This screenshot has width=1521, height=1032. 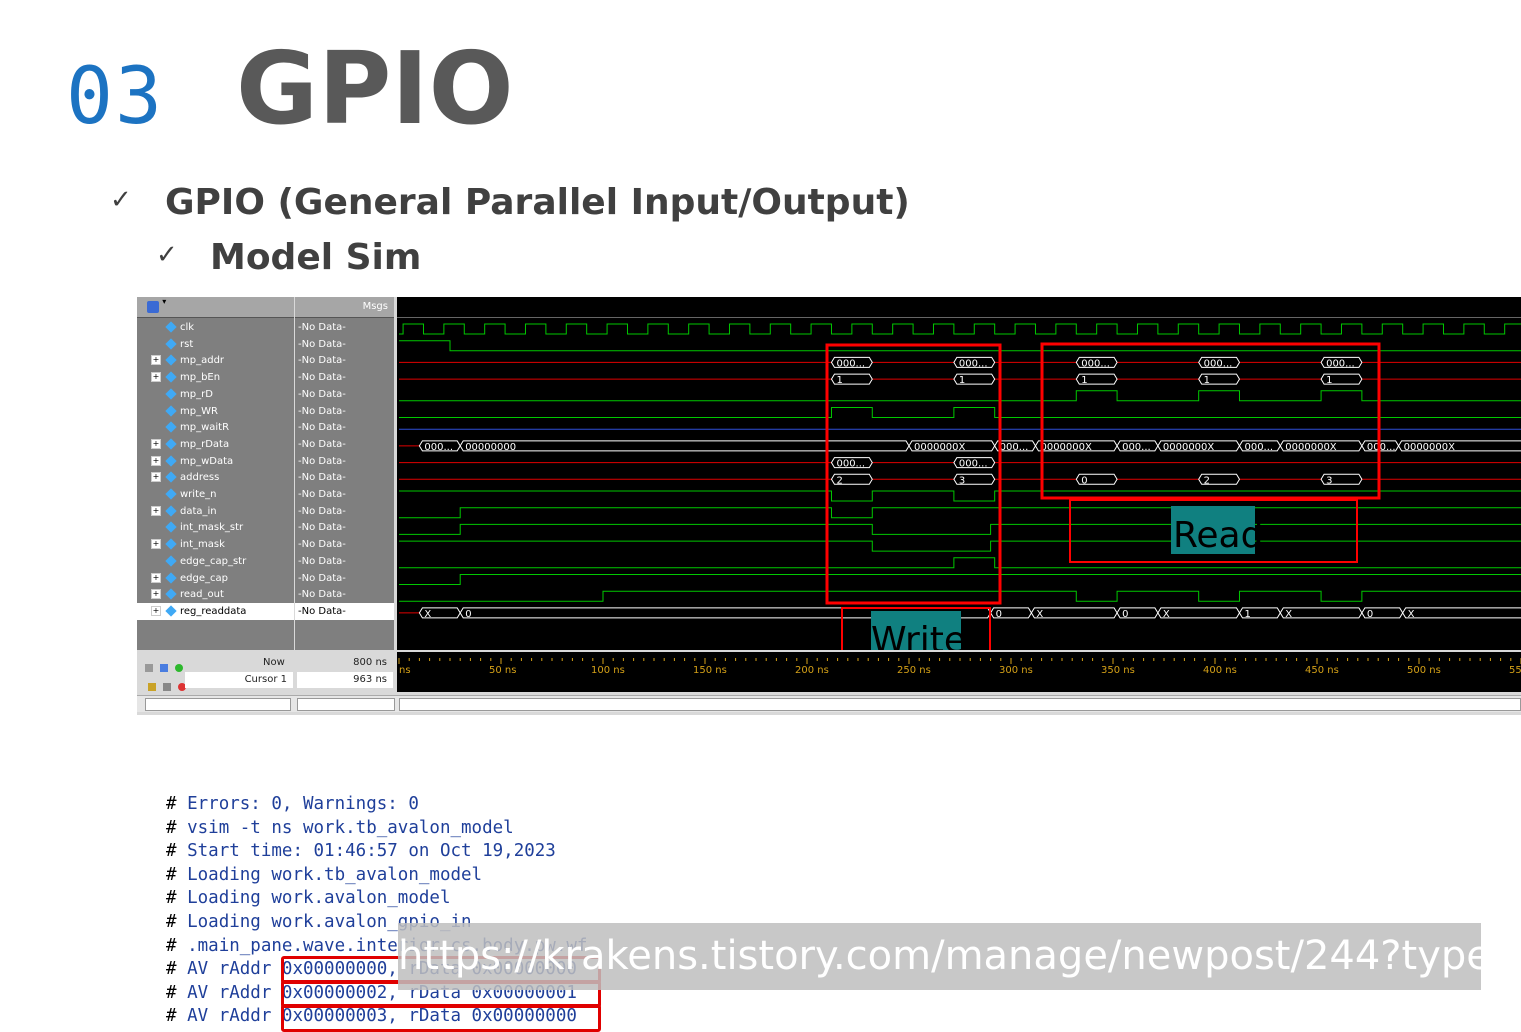 What do you see at coordinates (218, 704) in the screenshot?
I see `name-scrollbar` at bounding box center [218, 704].